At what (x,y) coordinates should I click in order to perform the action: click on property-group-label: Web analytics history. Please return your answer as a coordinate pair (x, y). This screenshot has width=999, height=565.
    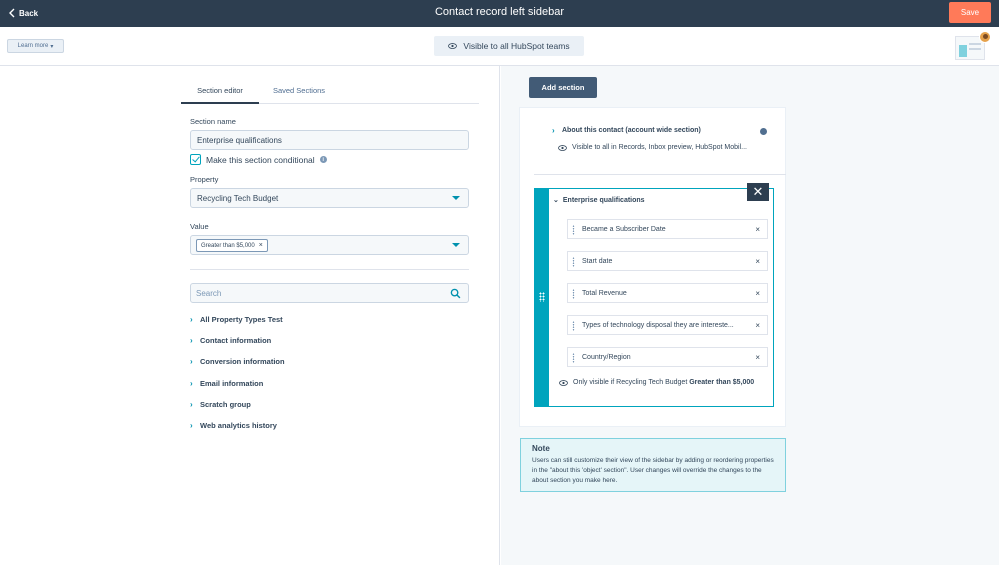
    Looking at the image, I should click on (238, 426).